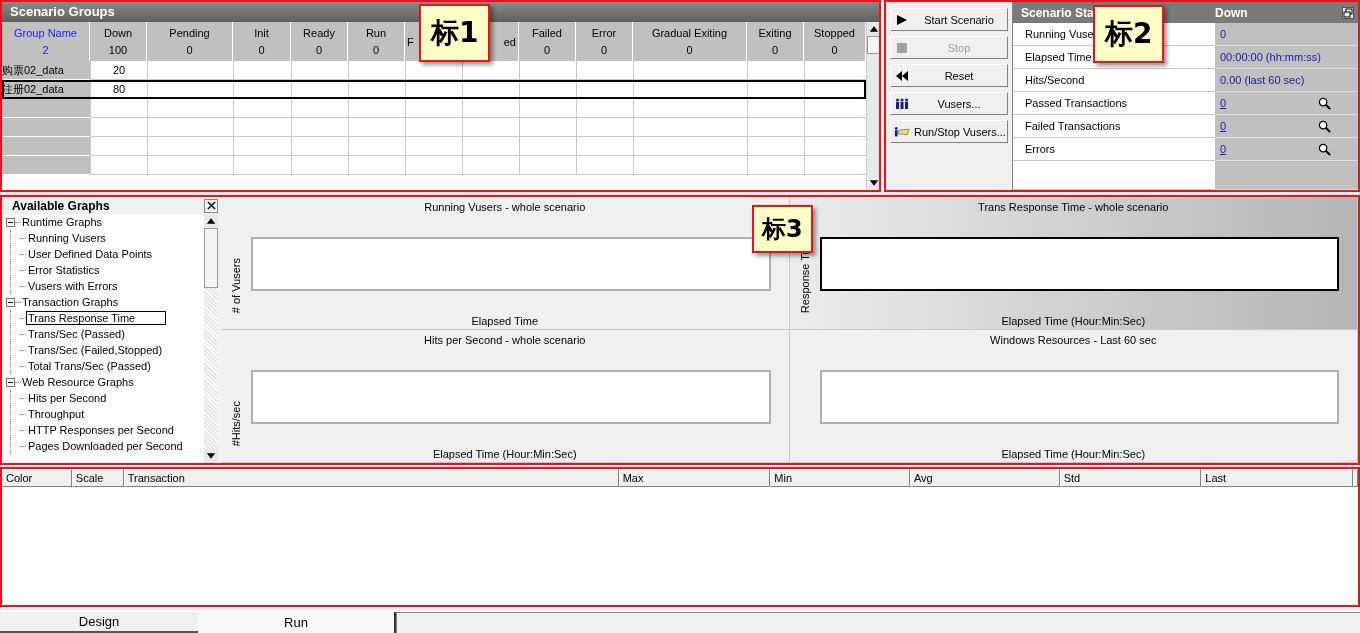 This screenshot has height=633, width=1360. I want to click on status-value: 00:00:00 (hh:mm:ss), so click(1270, 57).